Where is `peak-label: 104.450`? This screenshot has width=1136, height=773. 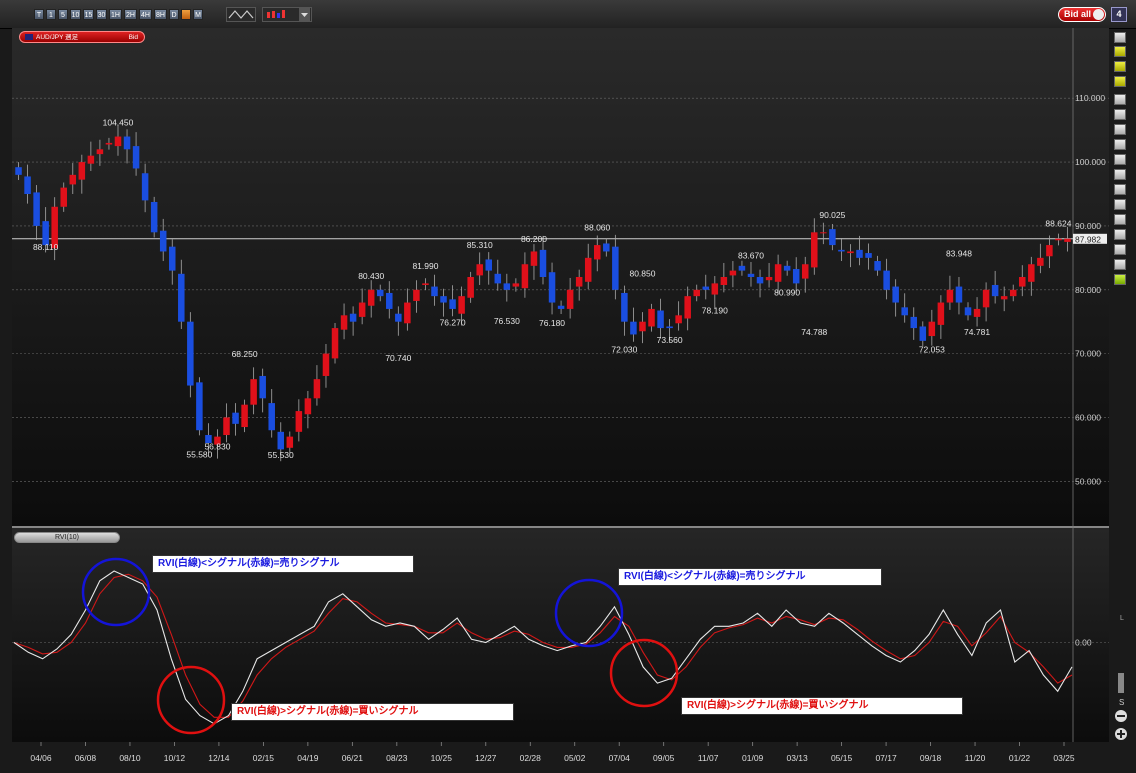
peak-label: 104.450 is located at coordinates (118, 123).